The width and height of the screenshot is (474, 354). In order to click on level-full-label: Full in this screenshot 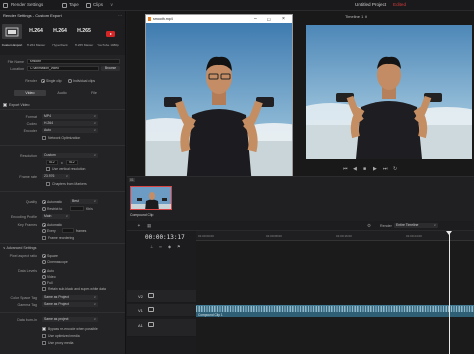, I will do `click(50, 283)`.